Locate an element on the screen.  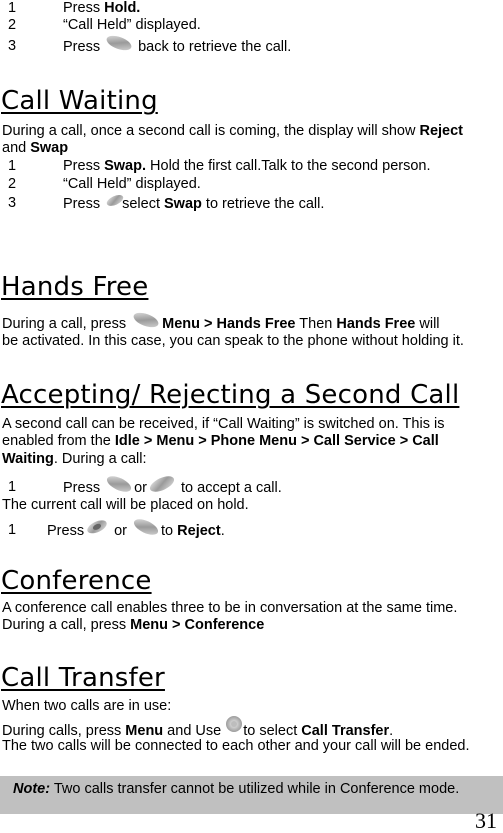
paragraph: The current call will be placed on hold. is located at coordinates (125, 505).